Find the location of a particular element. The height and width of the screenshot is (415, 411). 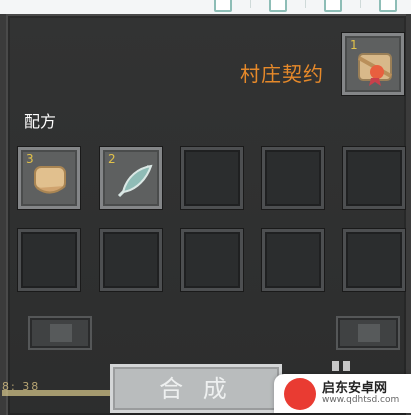

top-toolbar is located at coordinates (305, 6).